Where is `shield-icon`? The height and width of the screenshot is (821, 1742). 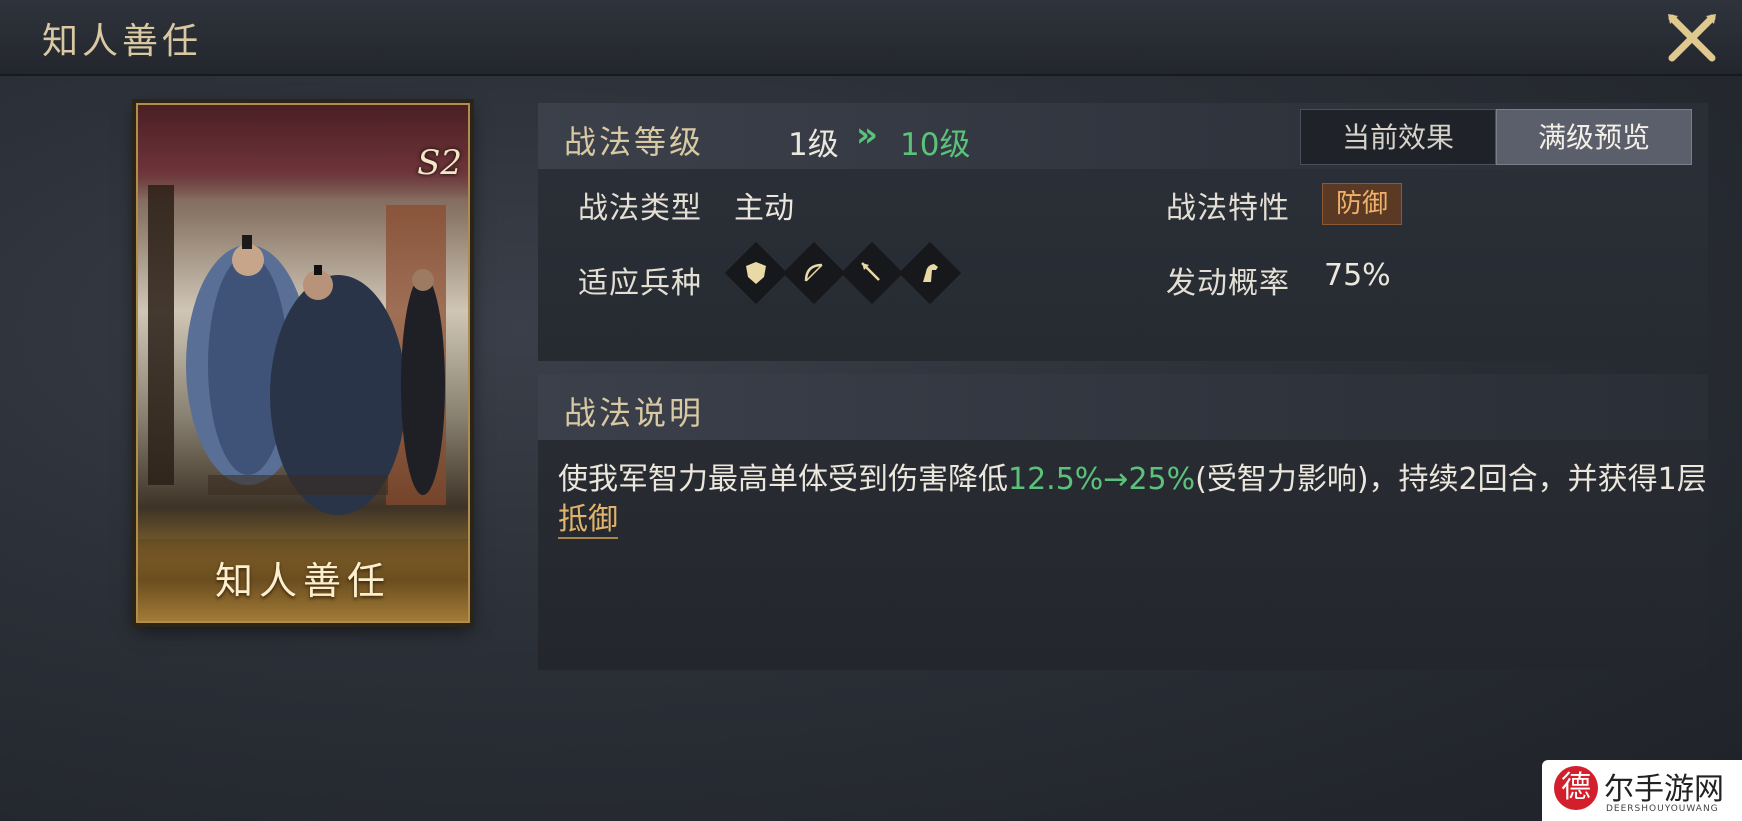
shield-icon is located at coordinates (756, 273).